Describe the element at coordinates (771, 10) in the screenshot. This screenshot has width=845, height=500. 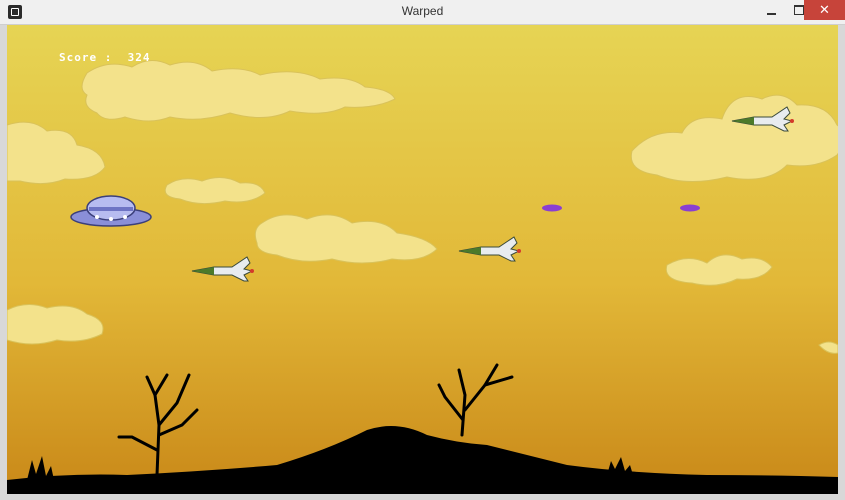
I see `minimize-button` at that location.